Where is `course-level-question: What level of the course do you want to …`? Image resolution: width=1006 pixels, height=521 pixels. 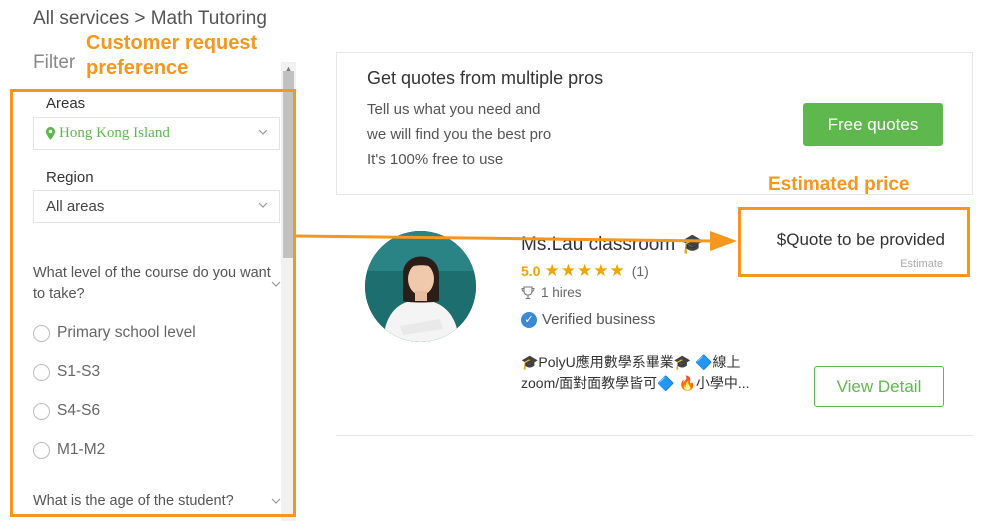
course-level-question: What level of the course do you want to … is located at coordinates (153, 284).